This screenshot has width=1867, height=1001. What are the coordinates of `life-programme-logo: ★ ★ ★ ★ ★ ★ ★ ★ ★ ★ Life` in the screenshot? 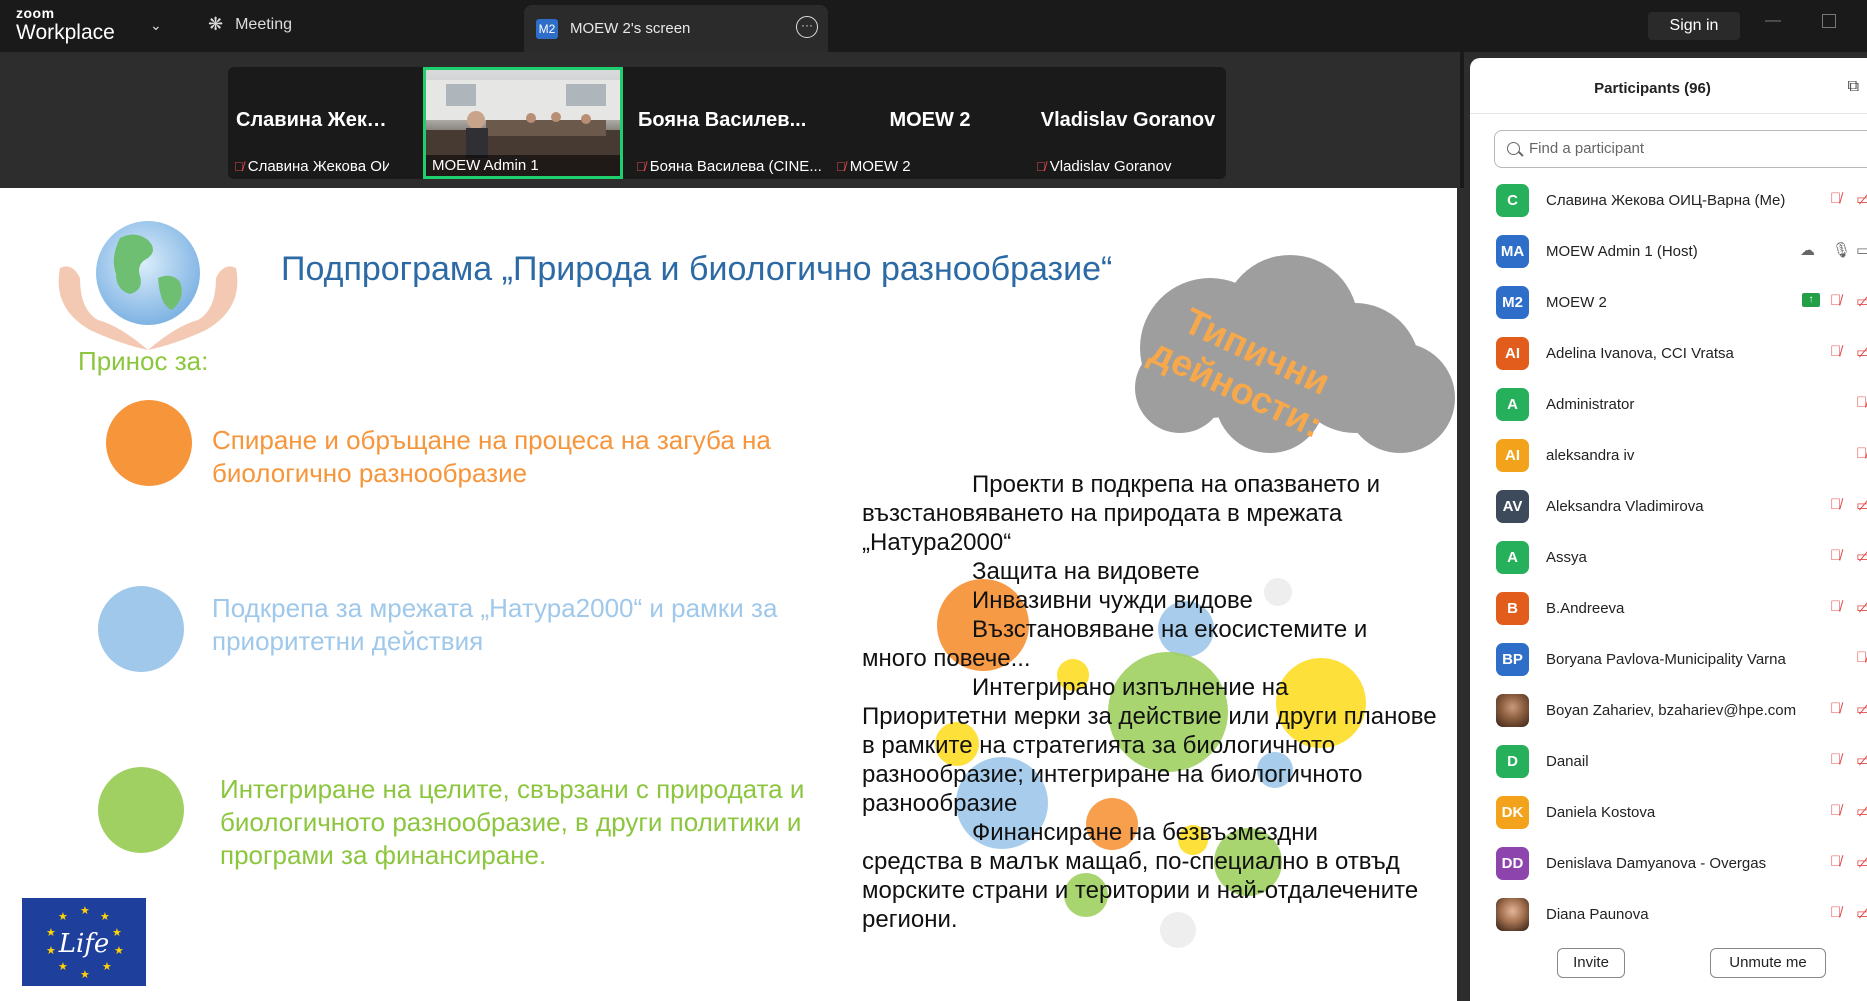 It's located at (84, 942).